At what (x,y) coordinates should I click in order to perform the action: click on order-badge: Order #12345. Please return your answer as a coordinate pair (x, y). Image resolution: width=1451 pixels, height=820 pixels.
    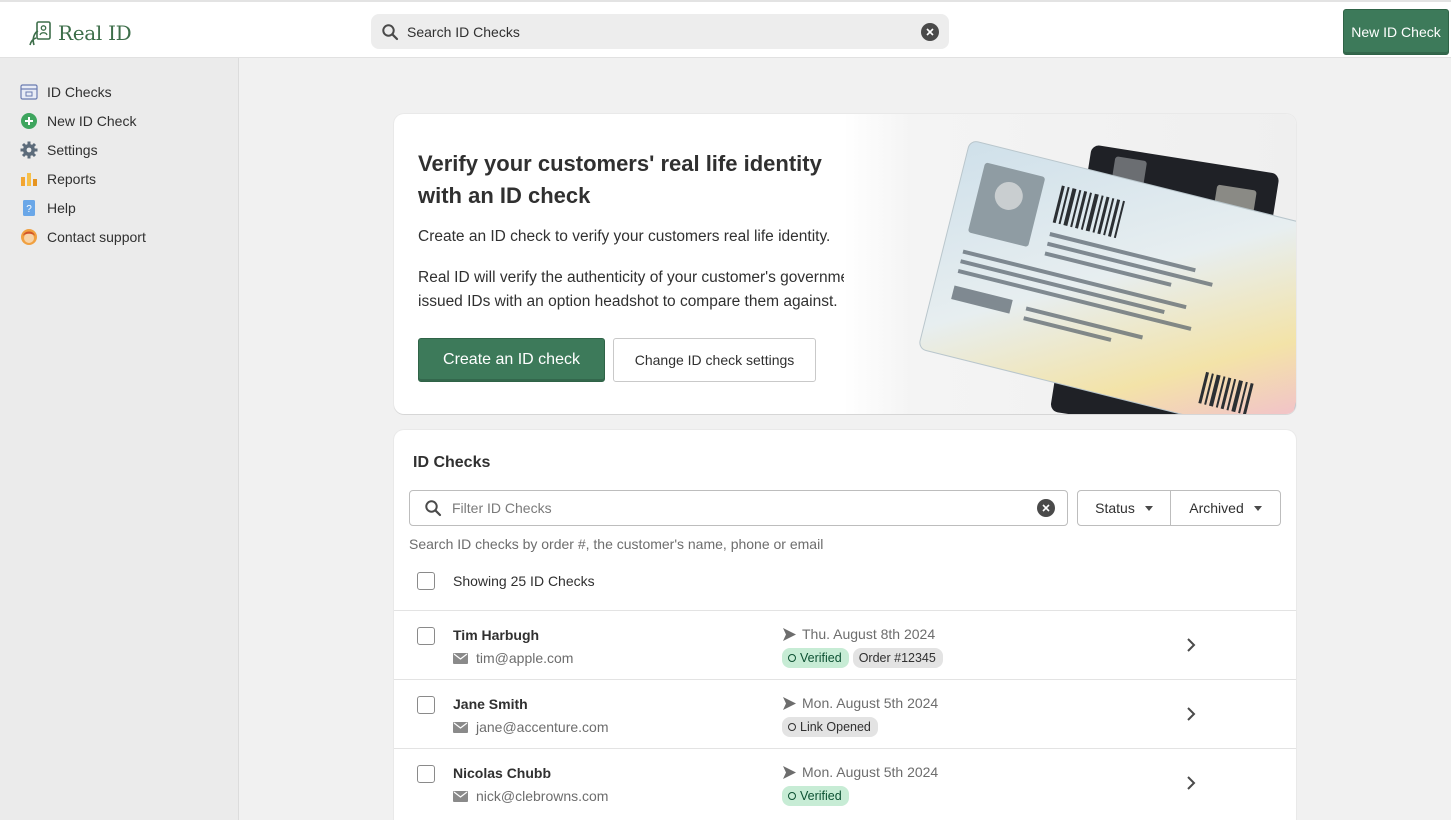
    Looking at the image, I should click on (897, 658).